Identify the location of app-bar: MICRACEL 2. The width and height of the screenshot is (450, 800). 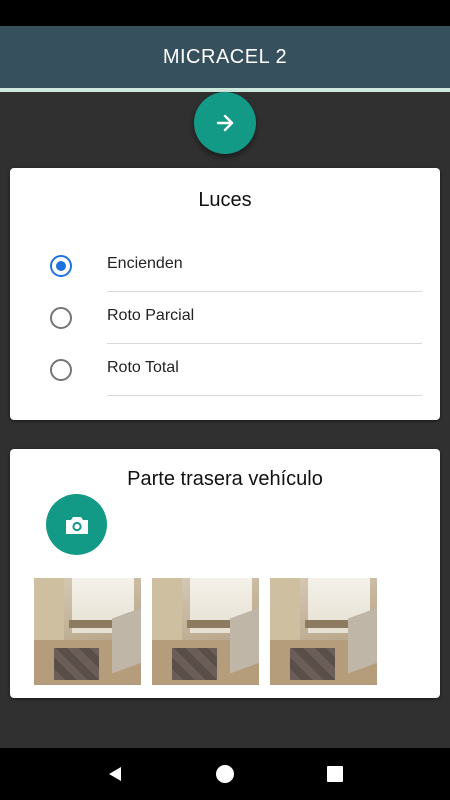
(225, 57).